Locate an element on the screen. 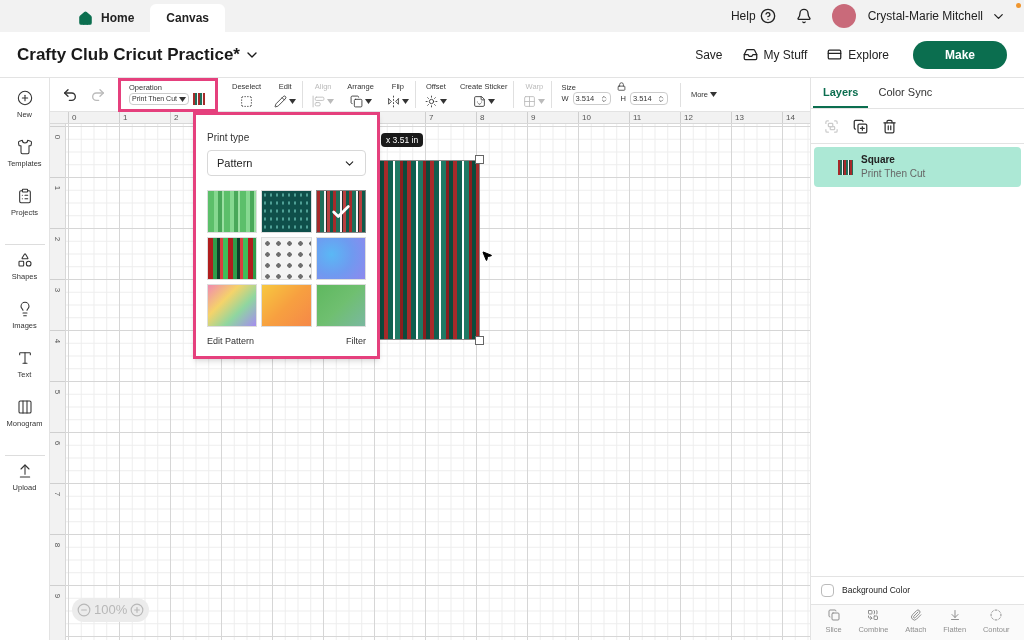 The image size is (1024, 640). new-icon is located at coordinates (24, 98).